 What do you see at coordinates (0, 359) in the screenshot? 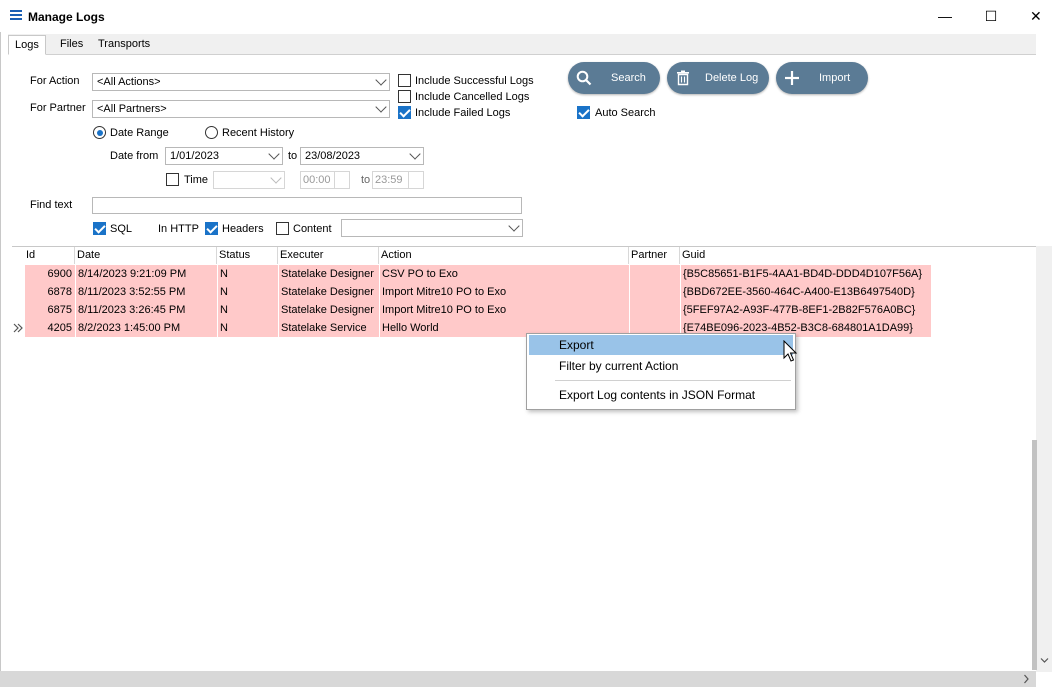
I see `window-frame` at bounding box center [0, 359].